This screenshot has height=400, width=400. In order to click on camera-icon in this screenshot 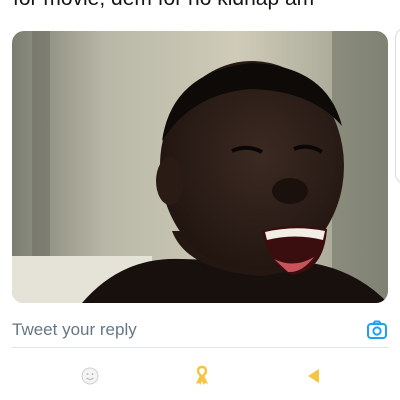, I will do `click(377, 330)`.